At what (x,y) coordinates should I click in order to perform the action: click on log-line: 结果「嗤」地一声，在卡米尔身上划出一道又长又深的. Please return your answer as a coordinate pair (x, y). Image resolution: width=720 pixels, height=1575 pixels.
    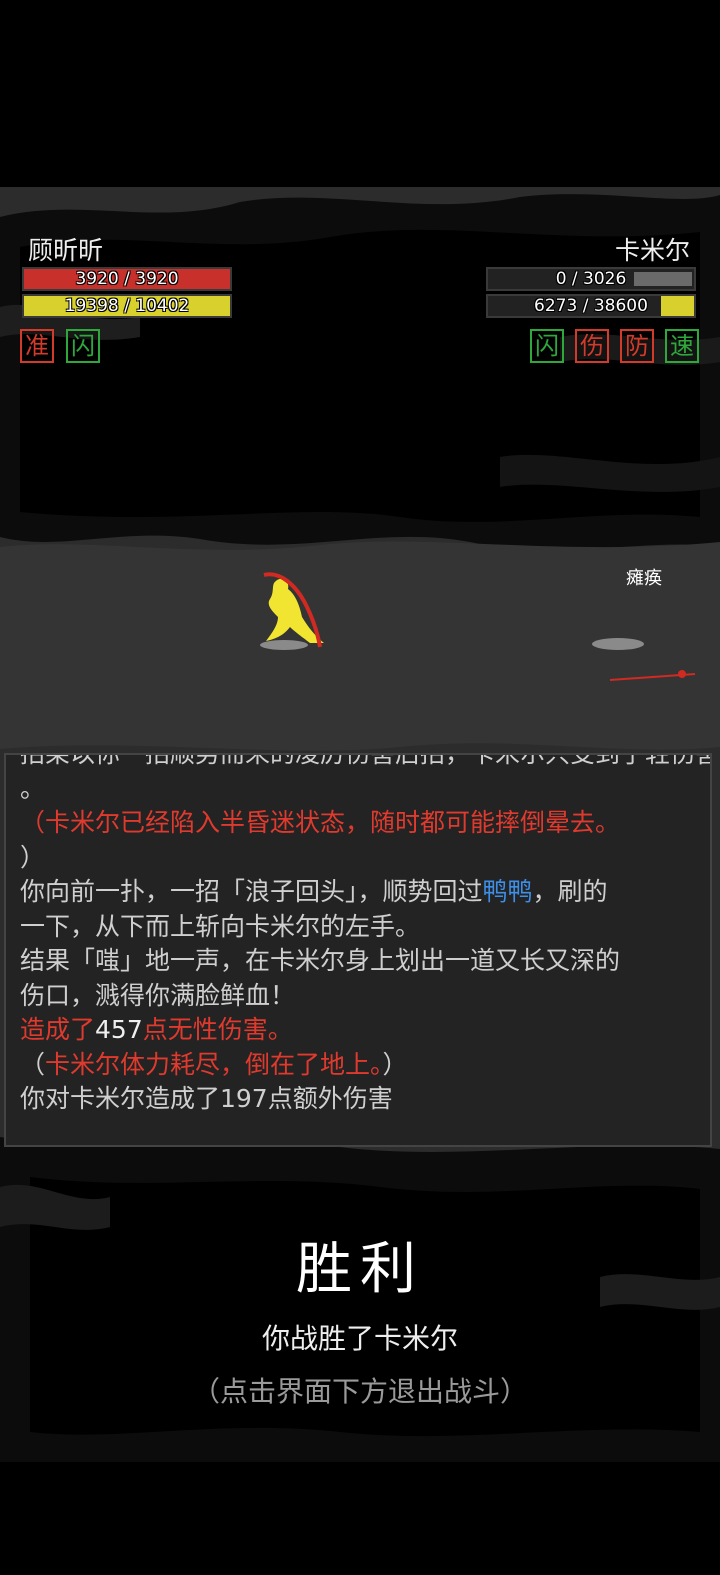
    Looking at the image, I should click on (320, 960).